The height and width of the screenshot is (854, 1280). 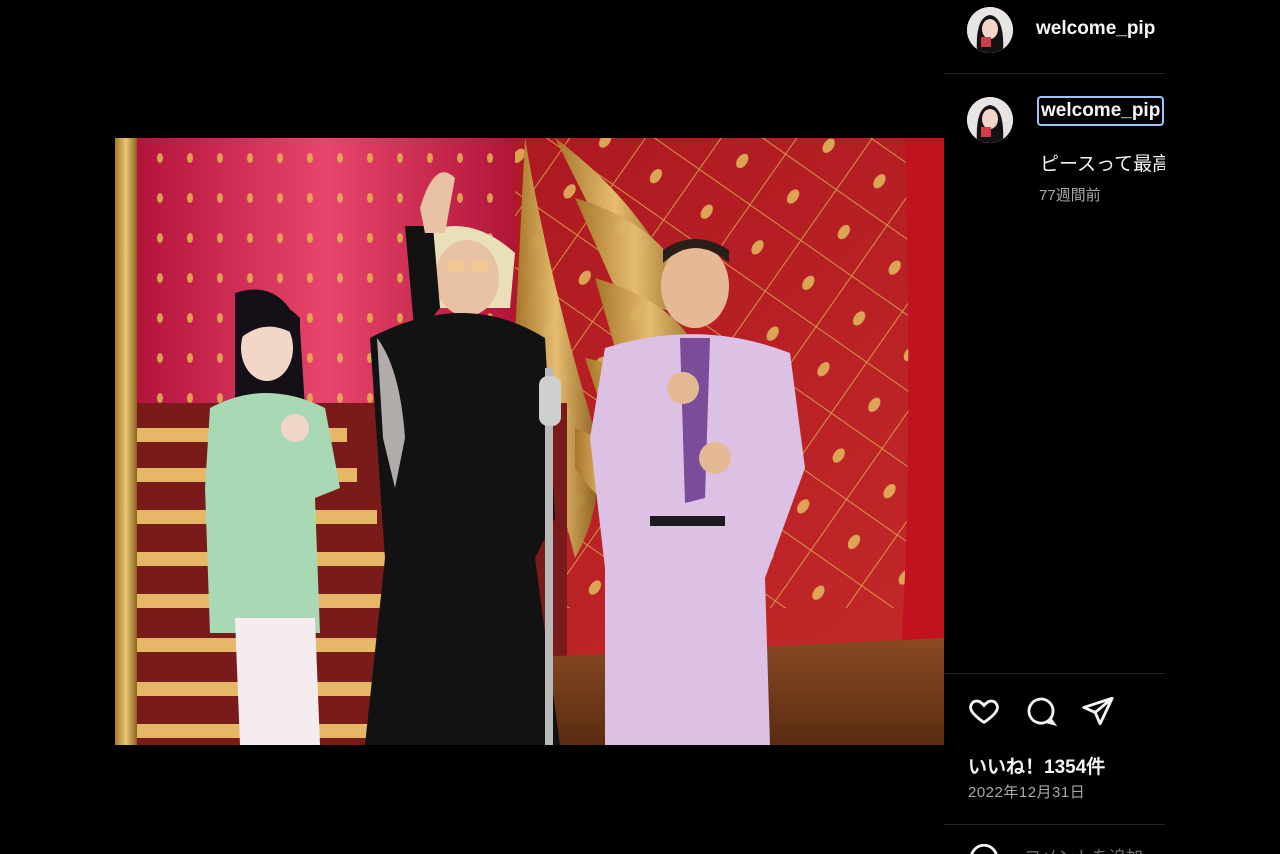 What do you see at coordinates (1098, 711) in the screenshot?
I see `send-icon` at bounding box center [1098, 711].